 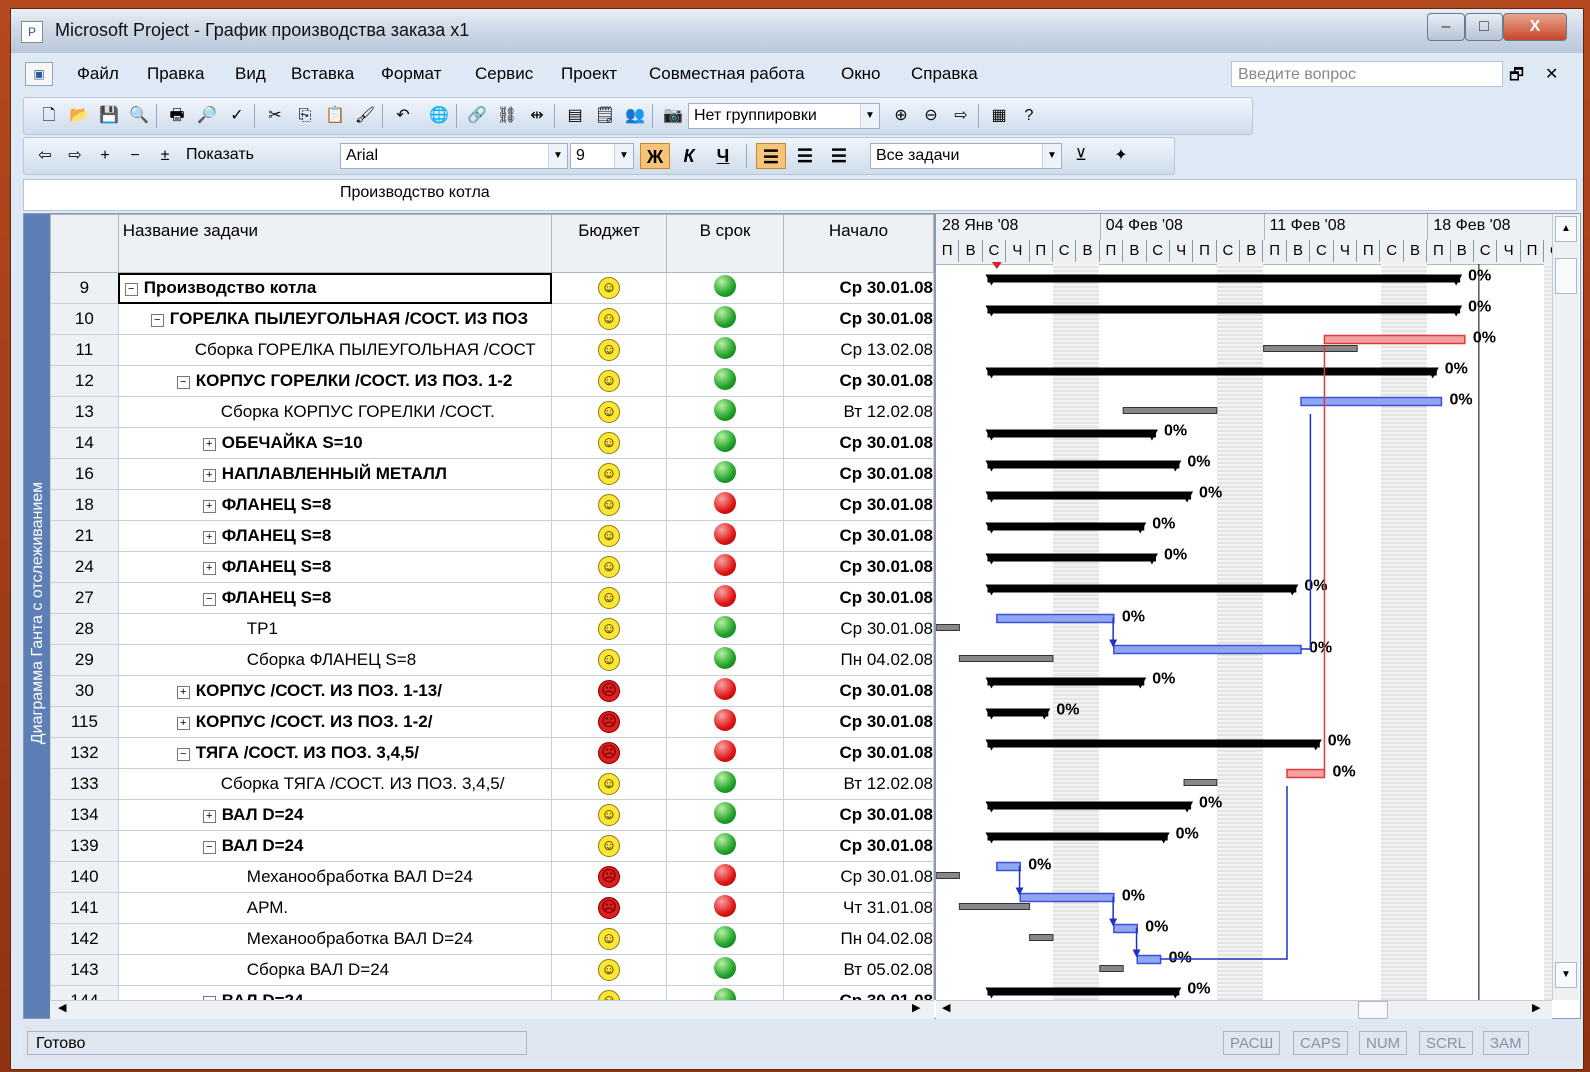 What do you see at coordinates (335, 116) in the screenshot?
I see `paste-icon: 📋` at bounding box center [335, 116].